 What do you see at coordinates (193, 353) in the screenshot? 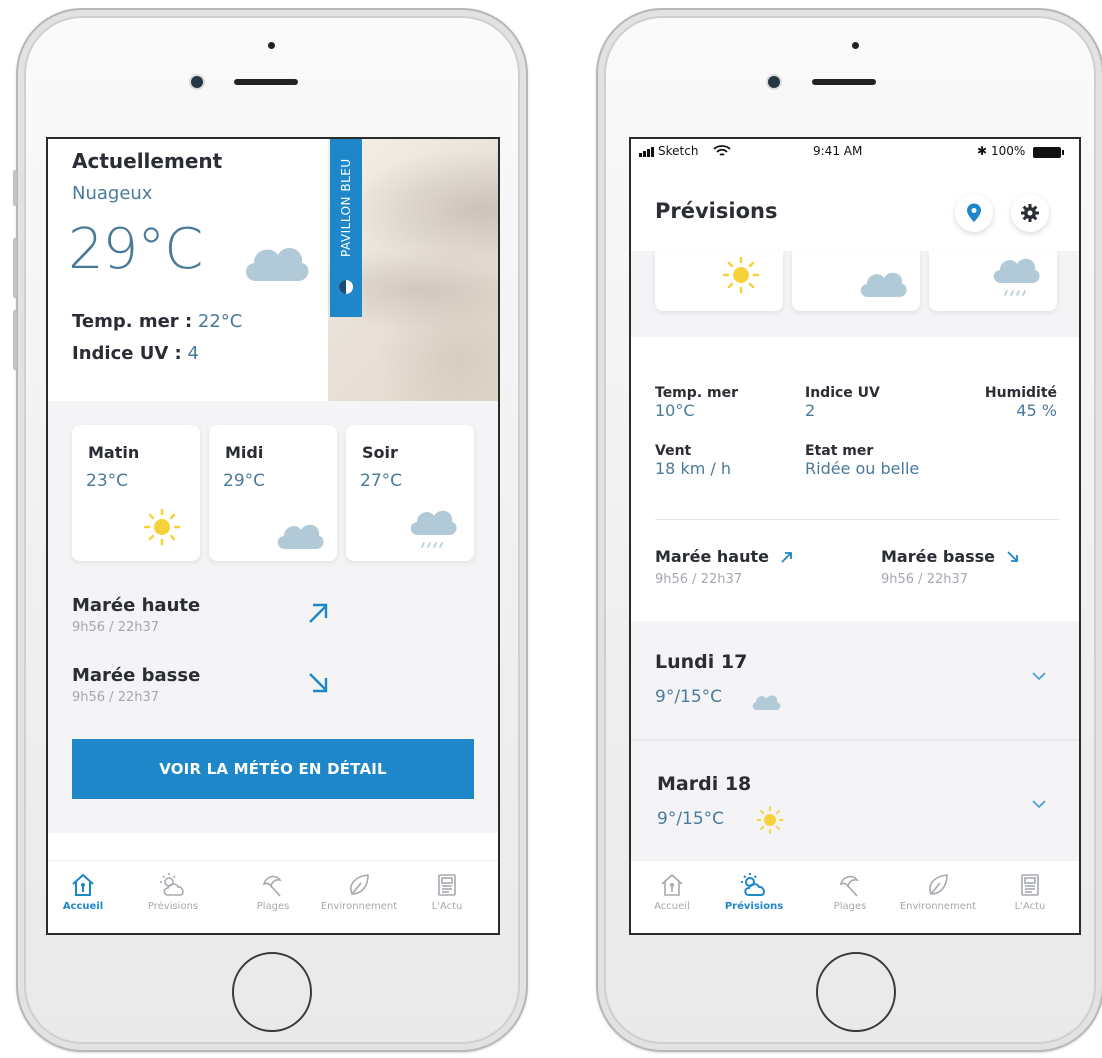
I see `uv-value: 4` at bounding box center [193, 353].